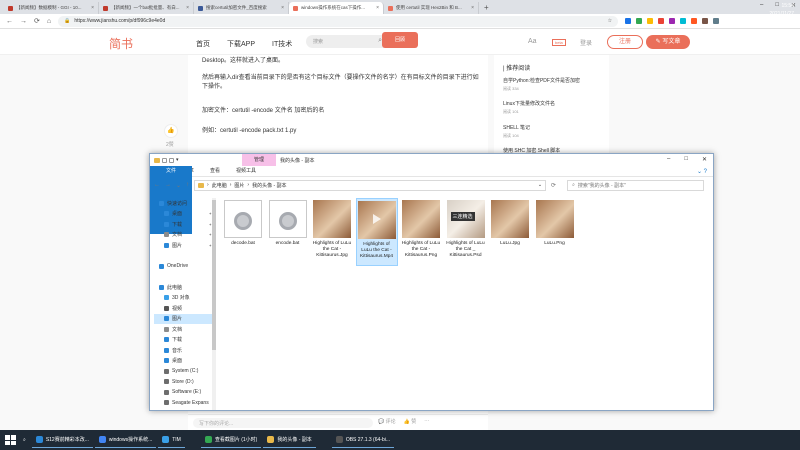 The height and width of the screenshot is (450, 800). What do you see at coordinates (183, 266) in the screenshot?
I see `nav-item: OneDrive` at bounding box center [183, 266].